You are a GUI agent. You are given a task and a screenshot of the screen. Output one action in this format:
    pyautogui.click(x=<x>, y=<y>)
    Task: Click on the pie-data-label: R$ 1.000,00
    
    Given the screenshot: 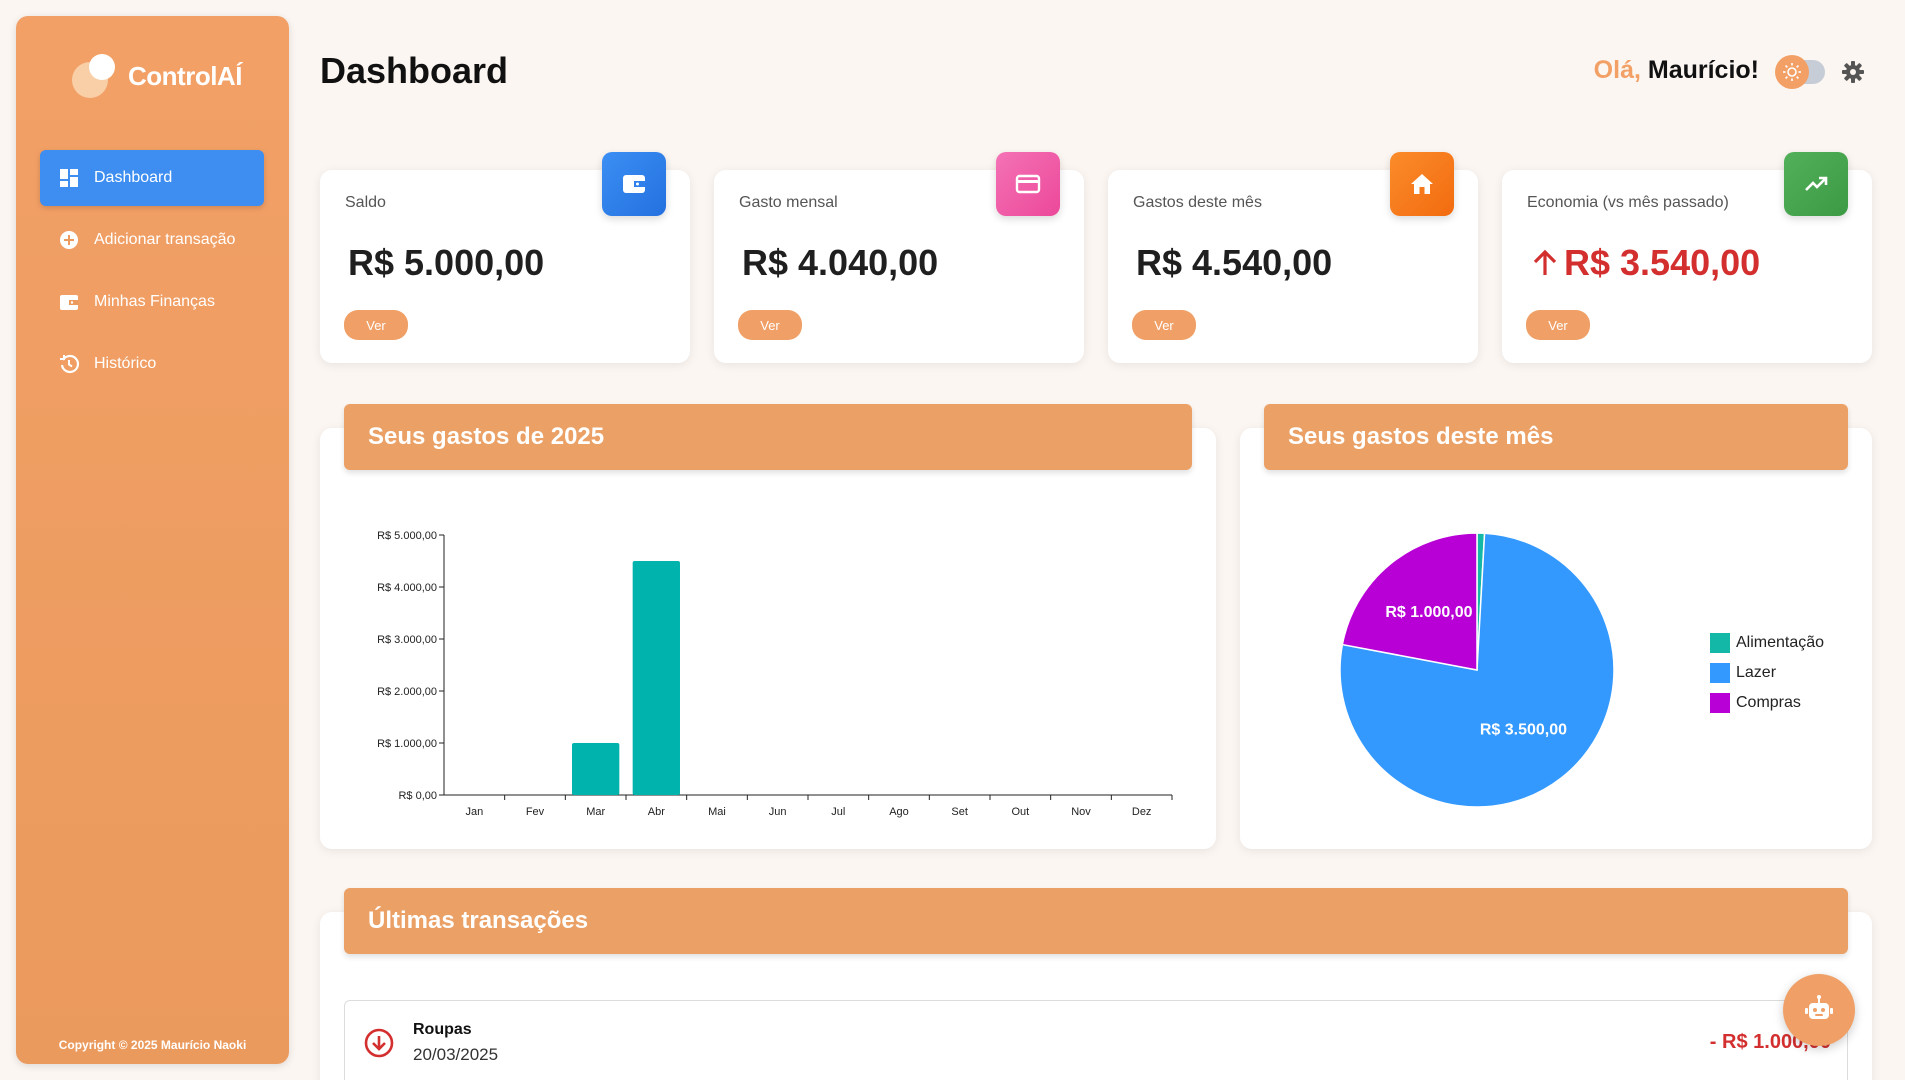 What is the action you would take?
    pyautogui.click(x=1428, y=612)
    